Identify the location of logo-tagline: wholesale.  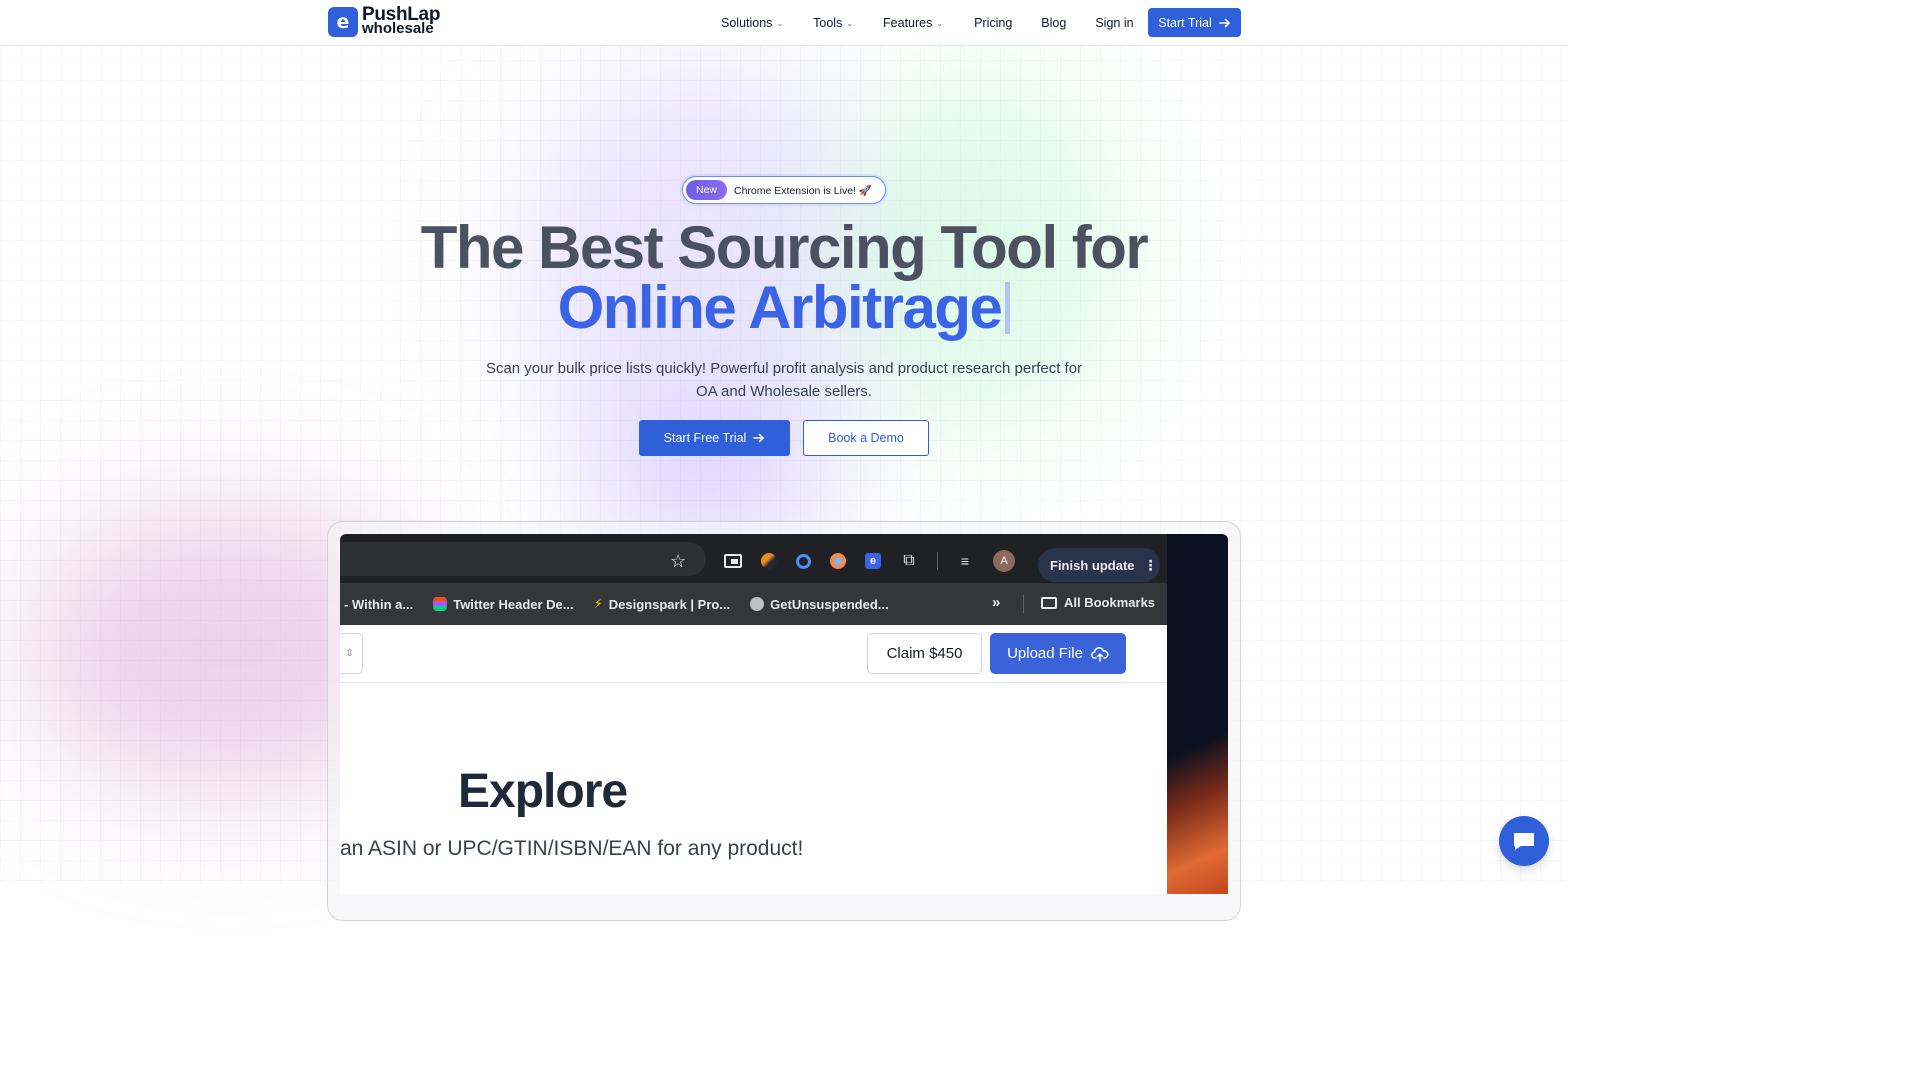
(398, 28).